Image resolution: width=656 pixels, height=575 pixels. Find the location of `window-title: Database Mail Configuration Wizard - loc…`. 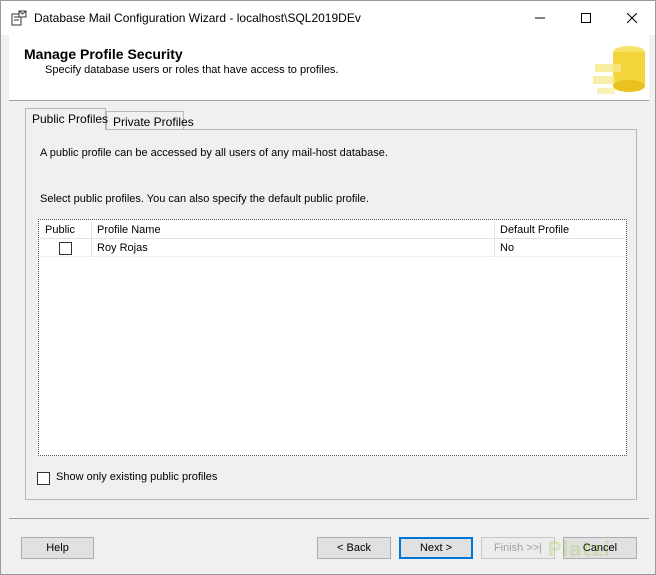

window-title: Database Mail Configuration Wizard - loc… is located at coordinates (197, 18).